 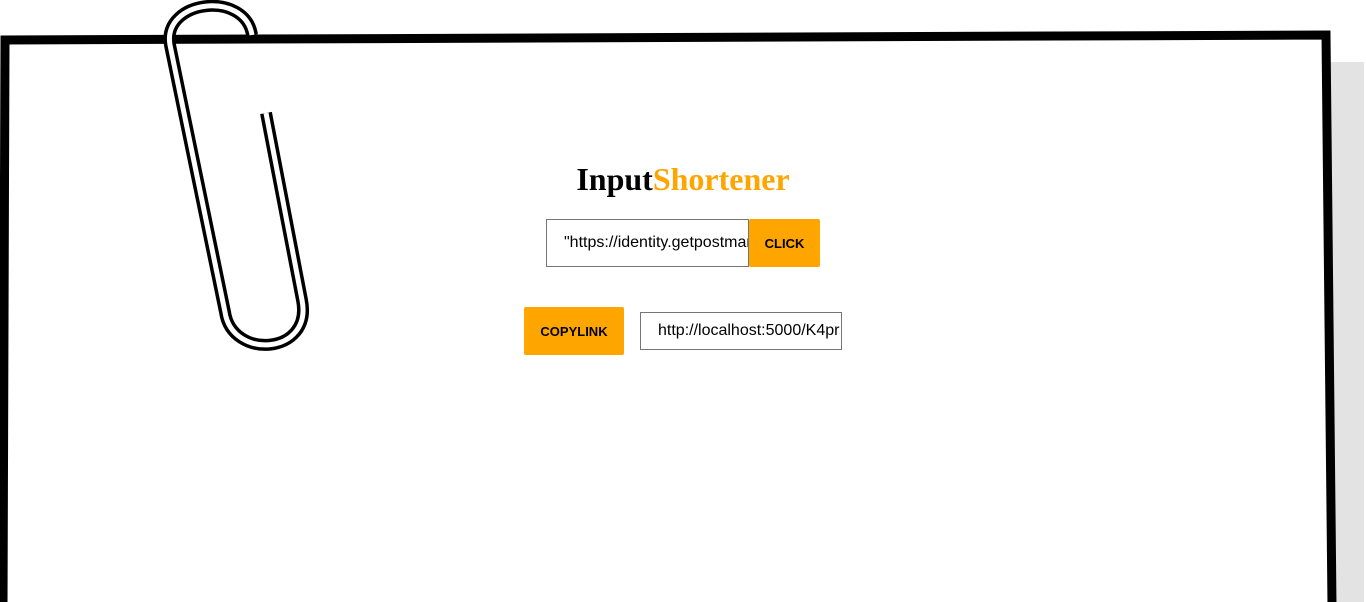 What do you see at coordinates (721, 179) in the screenshot?
I see `title-shortener-word: Shortener` at bounding box center [721, 179].